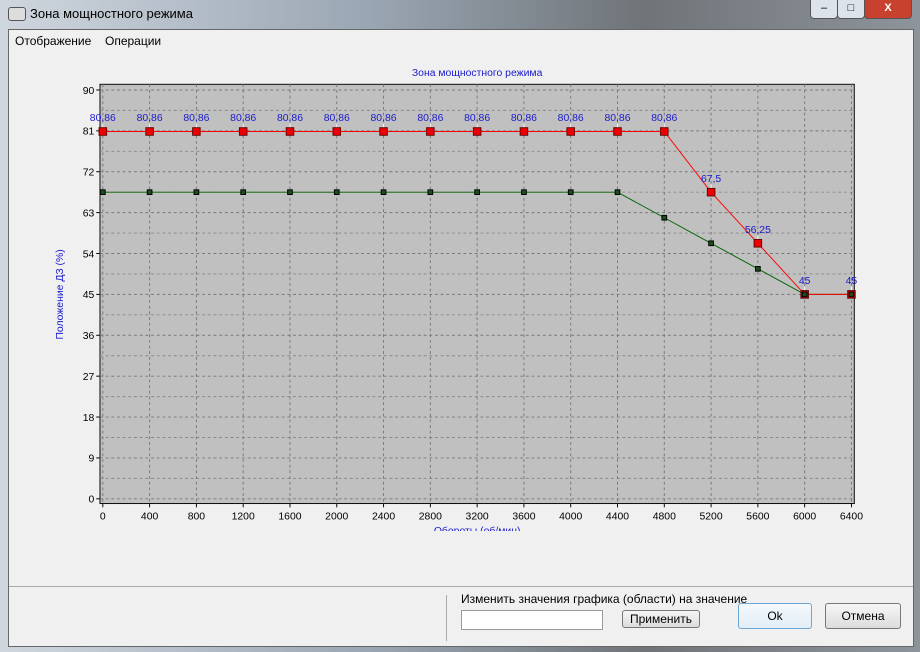 This screenshot has width=920, height=652. Describe the element at coordinates (570, 517) in the screenshot. I see `x-tick-label: 4000` at that location.